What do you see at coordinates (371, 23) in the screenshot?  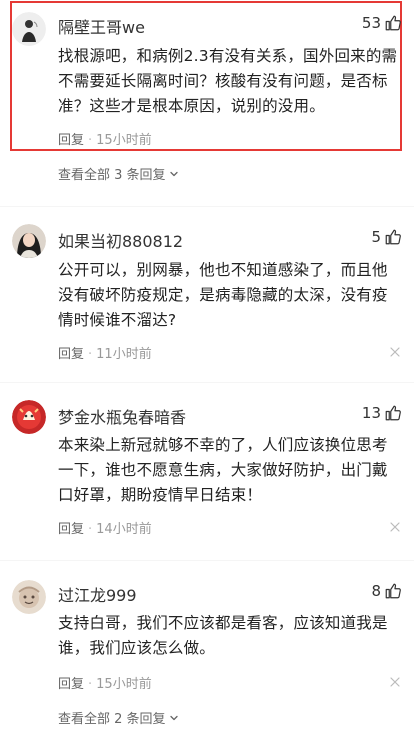 I see `like-count: 53` at bounding box center [371, 23].